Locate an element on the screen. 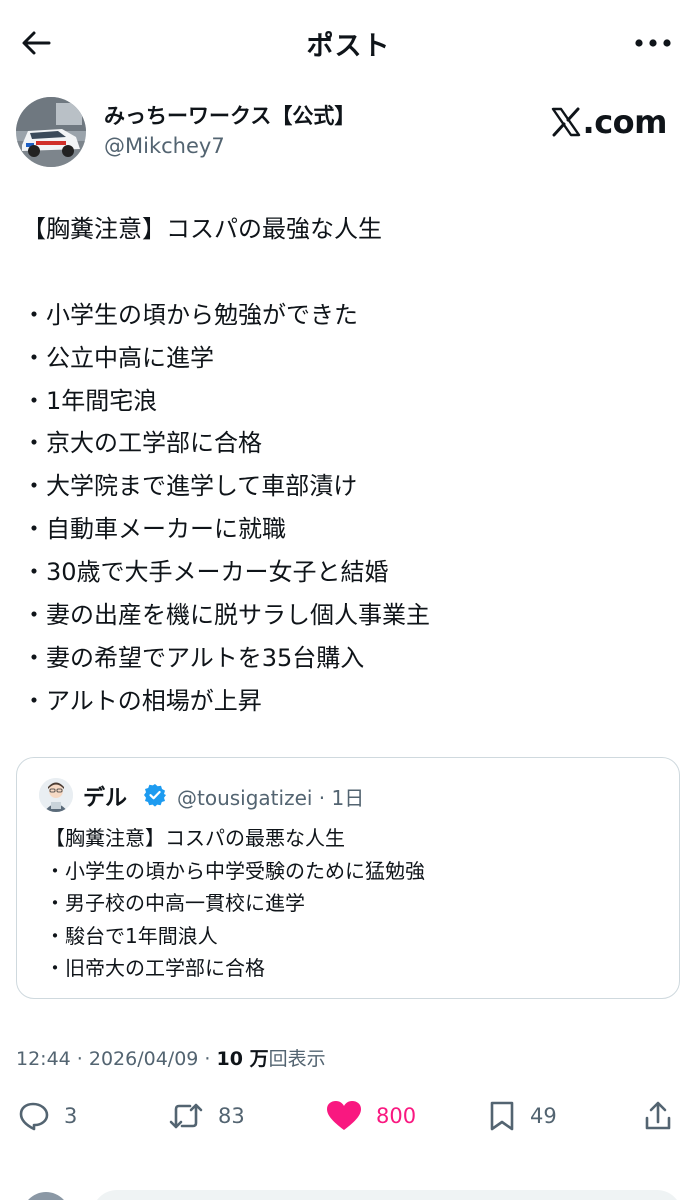 Image resolution: width=697 pixels, height=1200 pixels. reply-icon is located at coordinates (34, 1116).